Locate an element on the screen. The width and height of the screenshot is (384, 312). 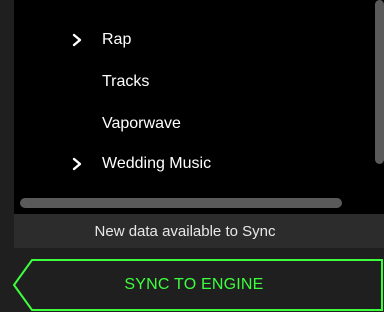
list-item-tracks: Tracks is located at coordinates (191, 82).